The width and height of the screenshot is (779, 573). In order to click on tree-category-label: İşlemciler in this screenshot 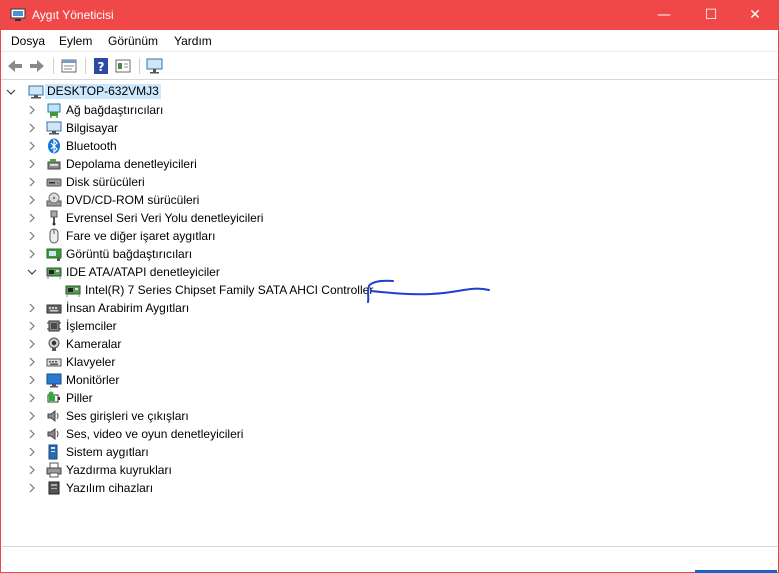, I will do `click(91, 326)`.